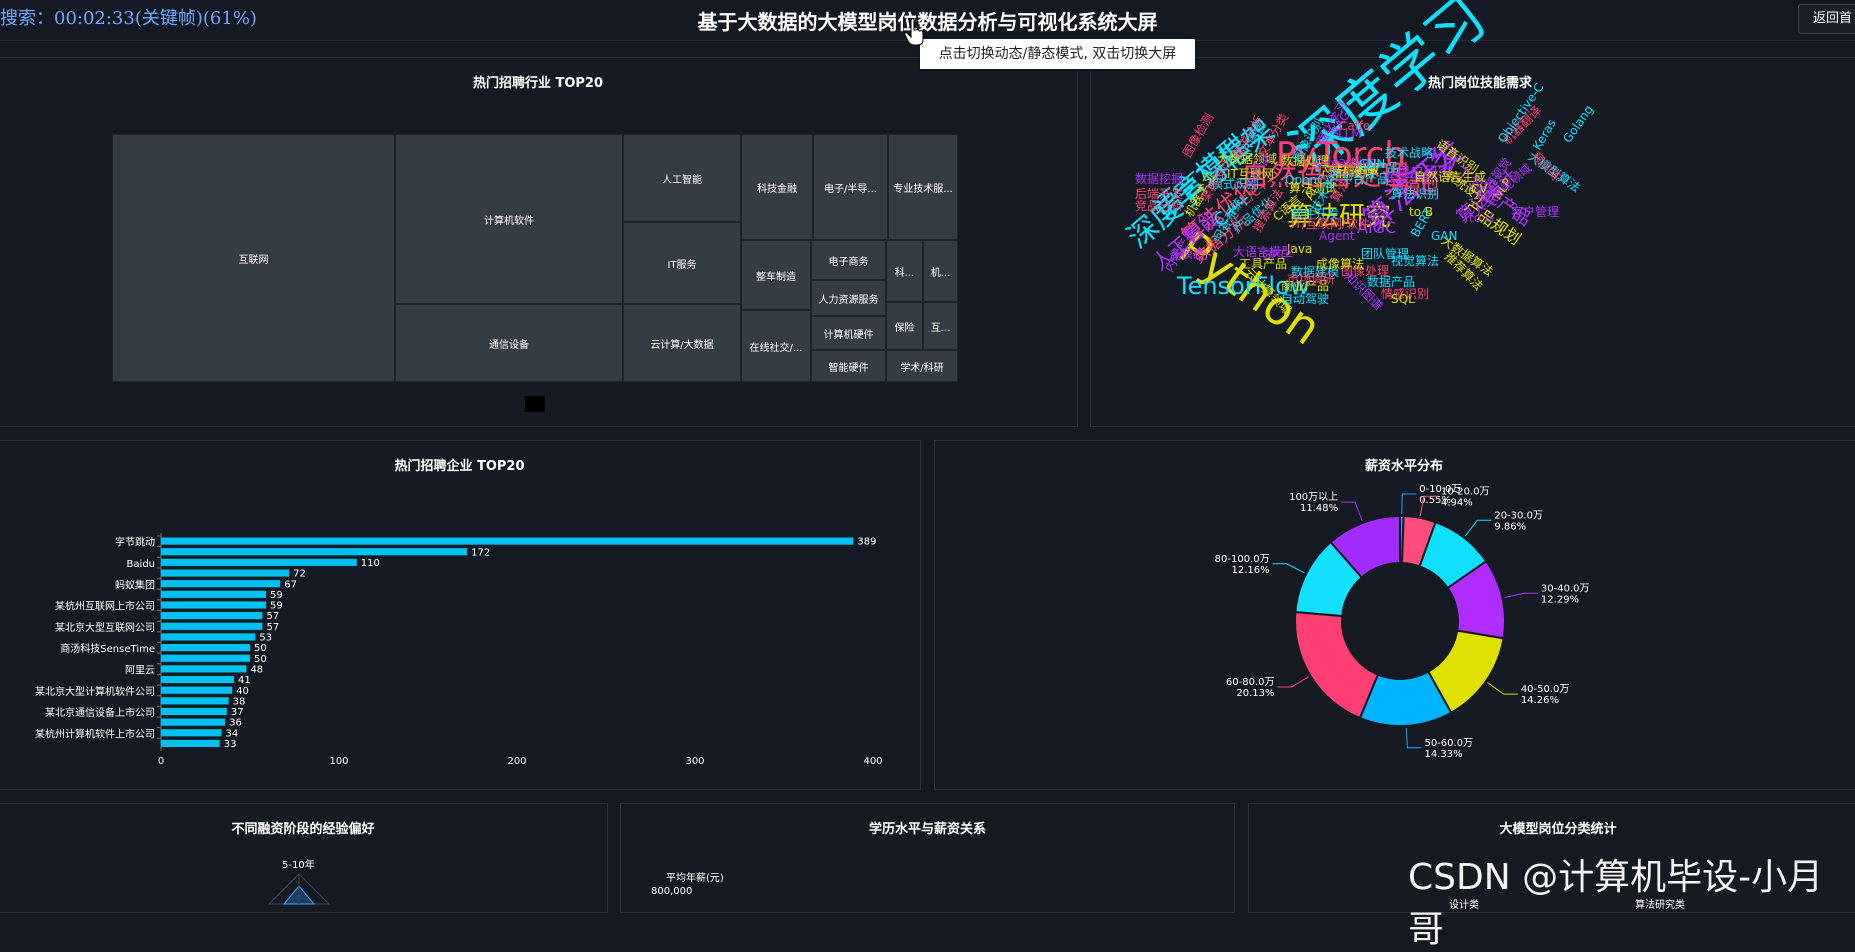 Image resolution: width=1855 pixels, height=952 pixels. Describe the element at coordinates (1403, 299) in the screenshot. I see `wordcloud-word: SQL` at that location.